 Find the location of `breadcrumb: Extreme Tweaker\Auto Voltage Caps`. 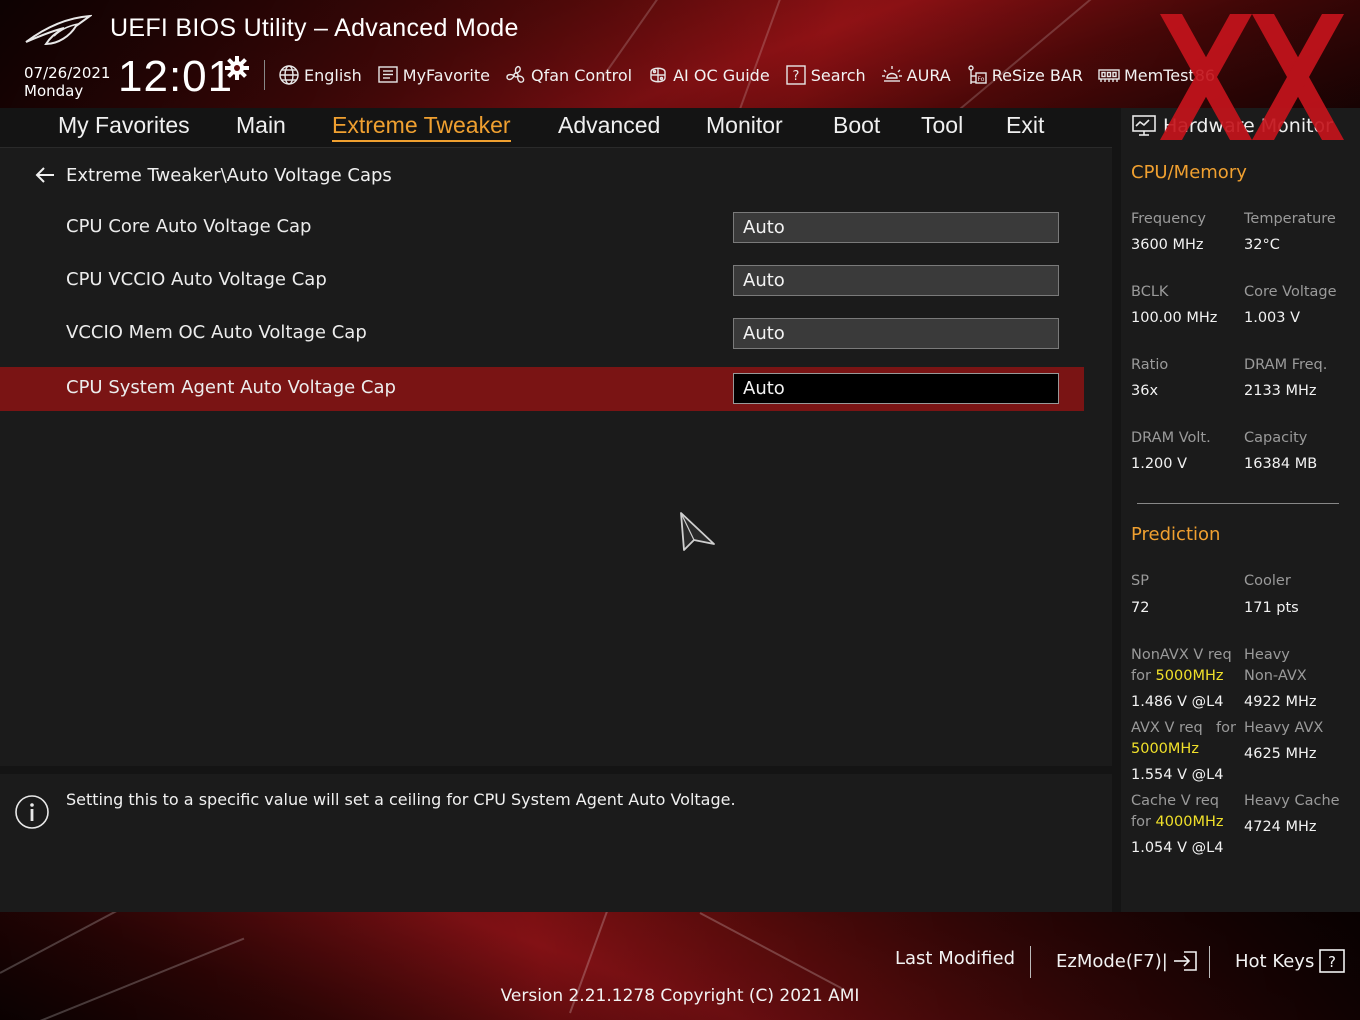

breadcrumb: Extreme Tweaker\Auto Voltage Caps is located at coordinates (213, 175).